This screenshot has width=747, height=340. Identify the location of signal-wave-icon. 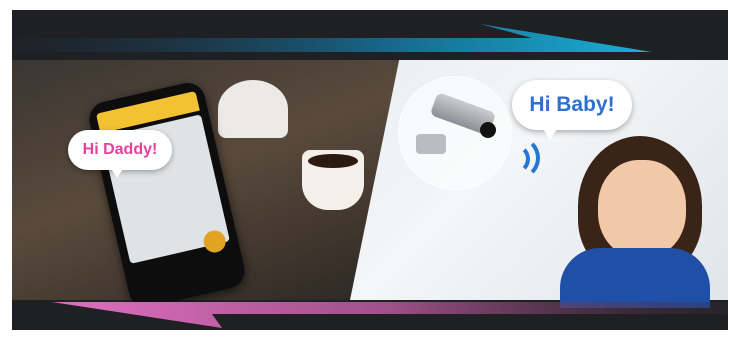
(518, 158).